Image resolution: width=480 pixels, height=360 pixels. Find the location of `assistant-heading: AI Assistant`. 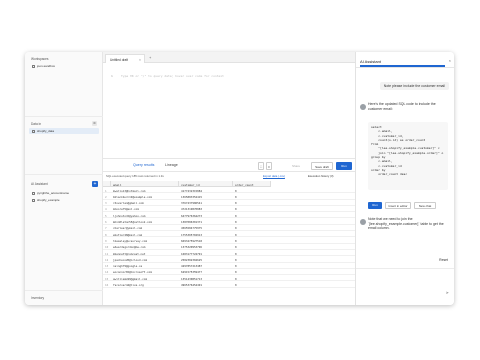

assistant-heading: AI Assistant is located at coordinates (39, 184).